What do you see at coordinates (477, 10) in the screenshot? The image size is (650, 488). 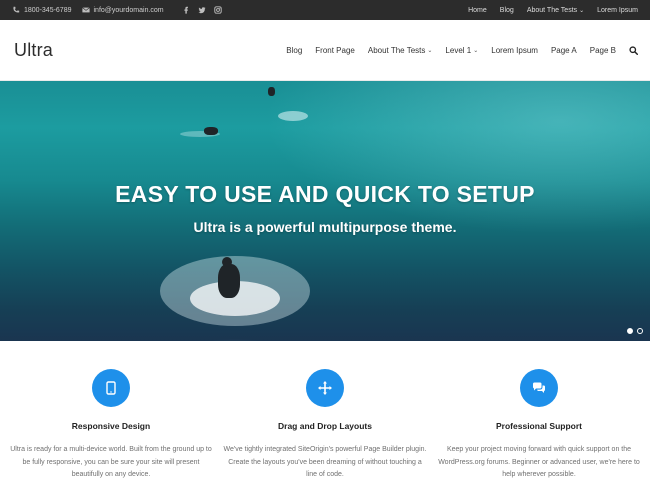 I see `topbar-link-home: Home` at bounding box center [477, 10].